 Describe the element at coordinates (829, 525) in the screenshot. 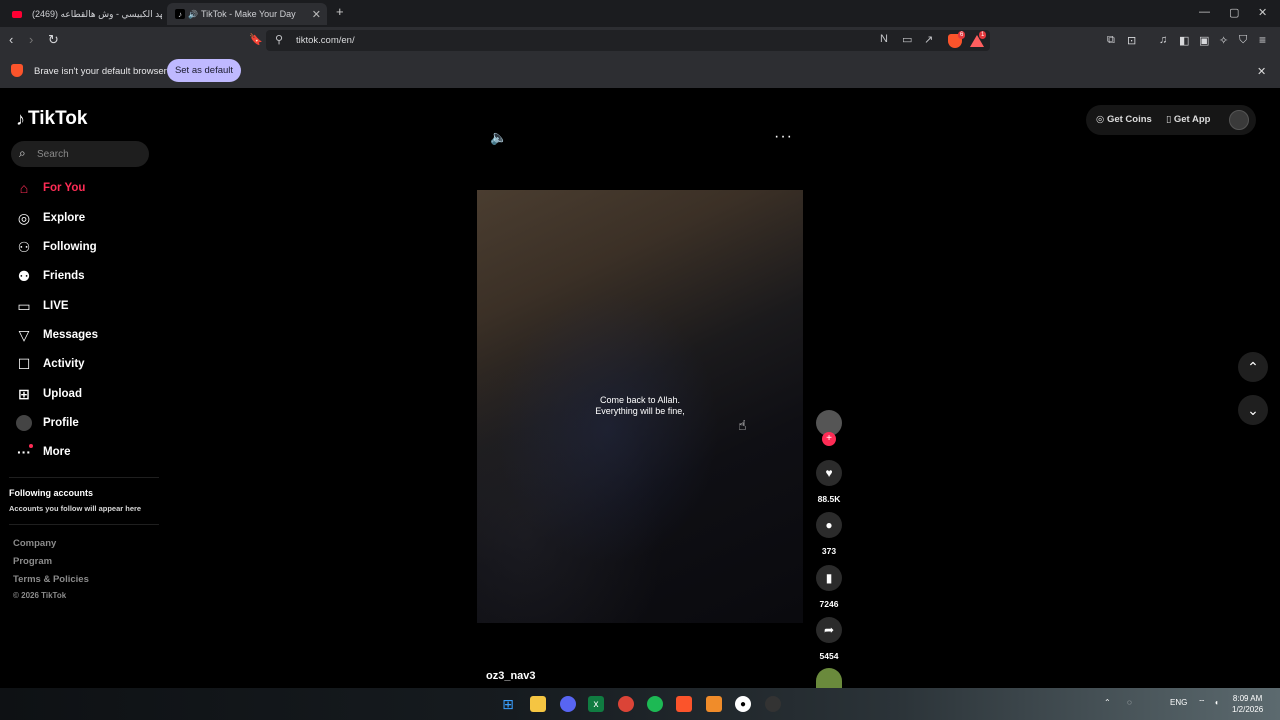

I see `comment-button: ●` at that location.